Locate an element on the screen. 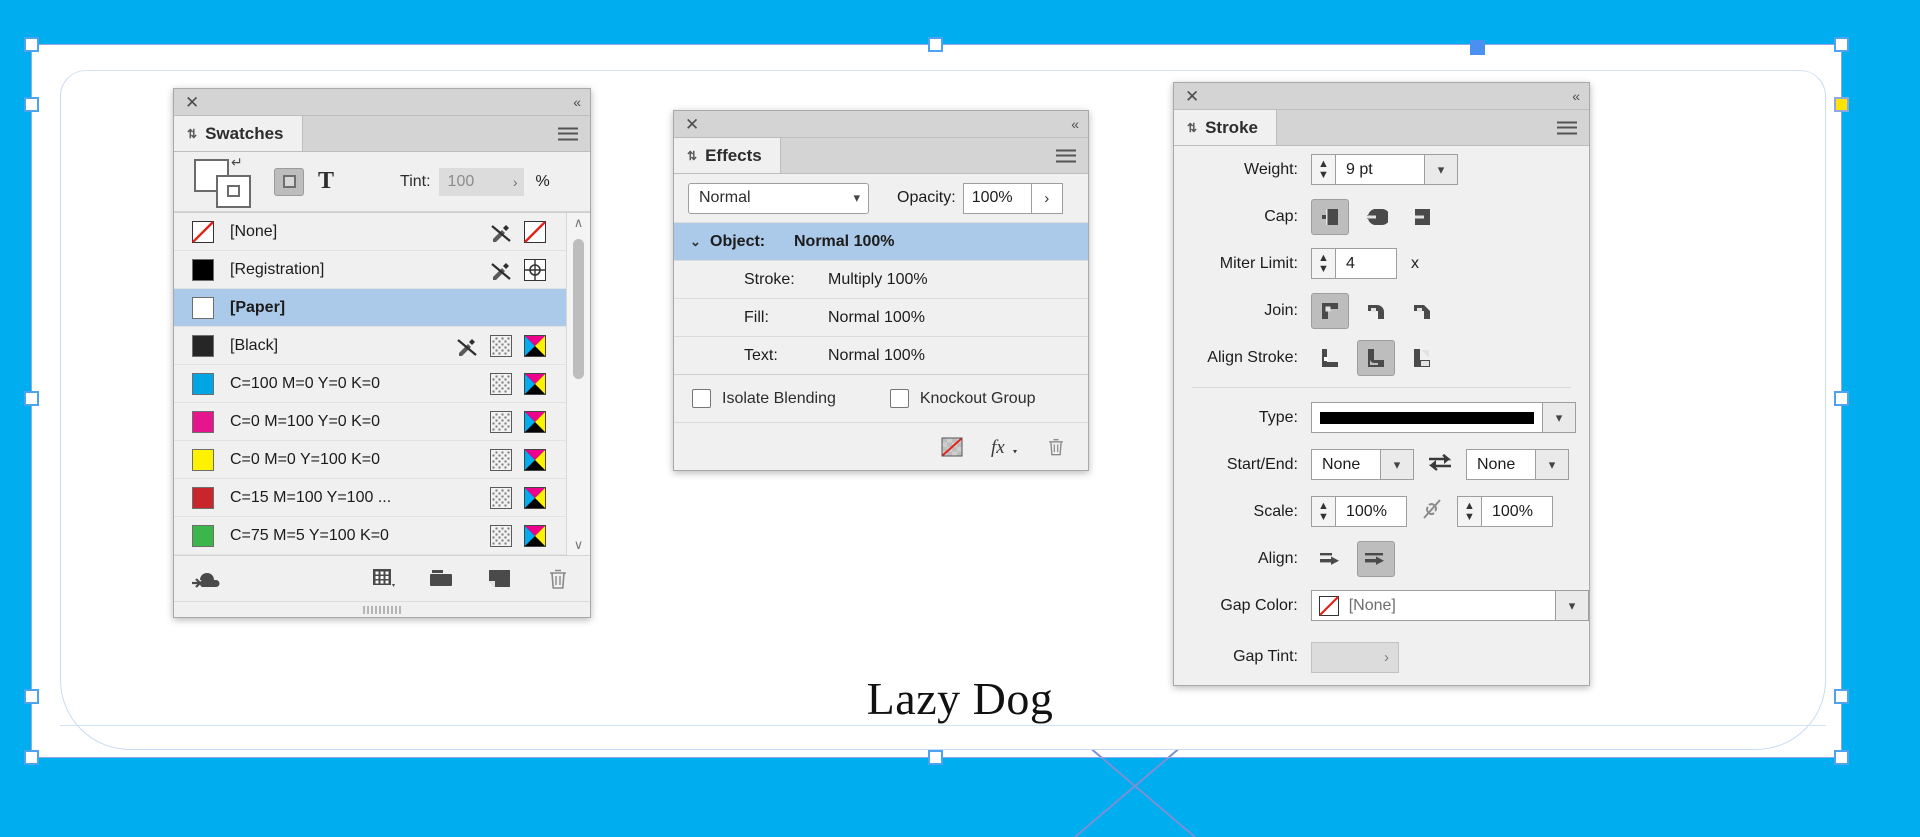  scale-end-input: 100% is located at coordinates (1517, 511).